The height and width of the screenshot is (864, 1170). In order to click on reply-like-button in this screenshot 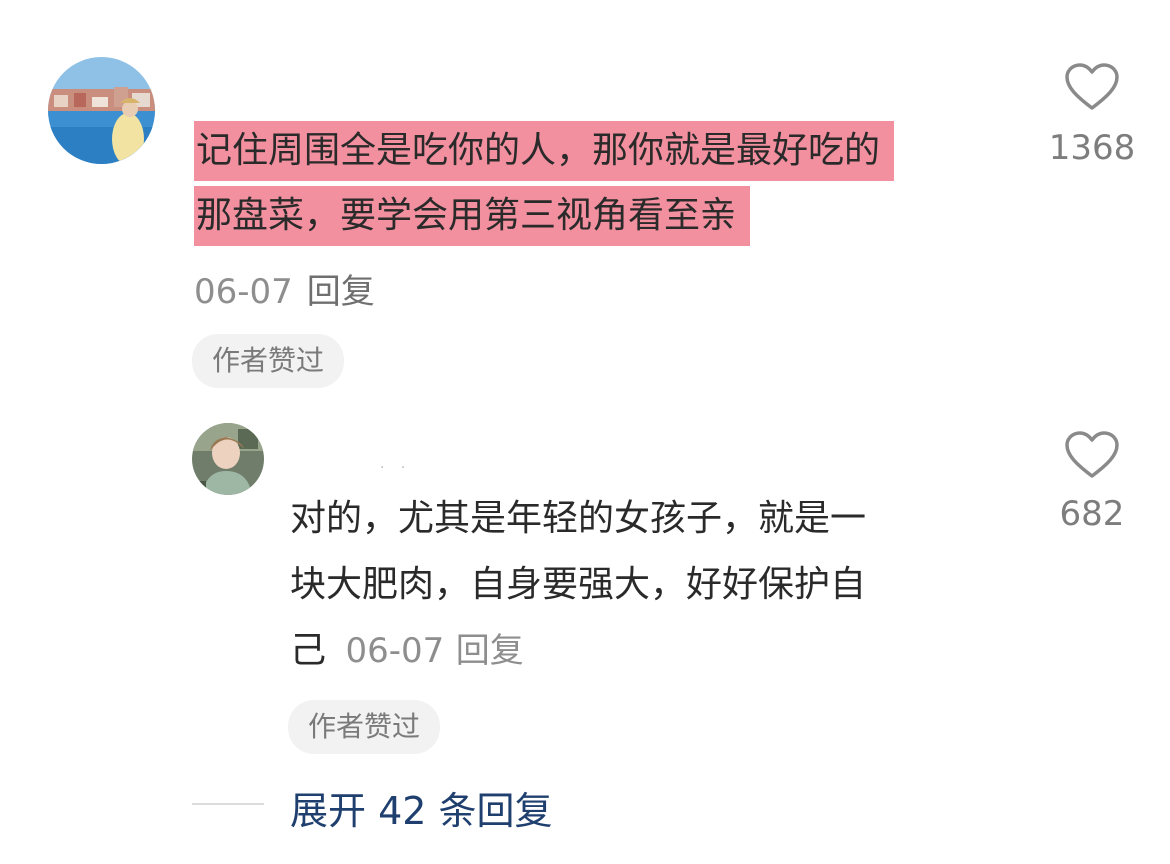, I will do `click(1092, 457)`.